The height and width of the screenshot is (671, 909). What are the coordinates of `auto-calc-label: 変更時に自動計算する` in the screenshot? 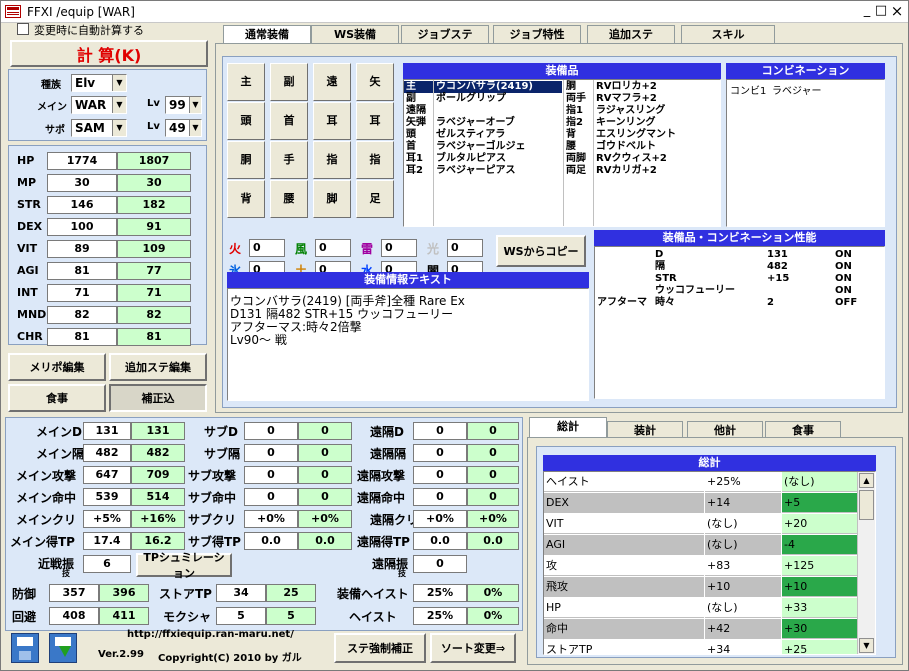 It's located at (89, 30).